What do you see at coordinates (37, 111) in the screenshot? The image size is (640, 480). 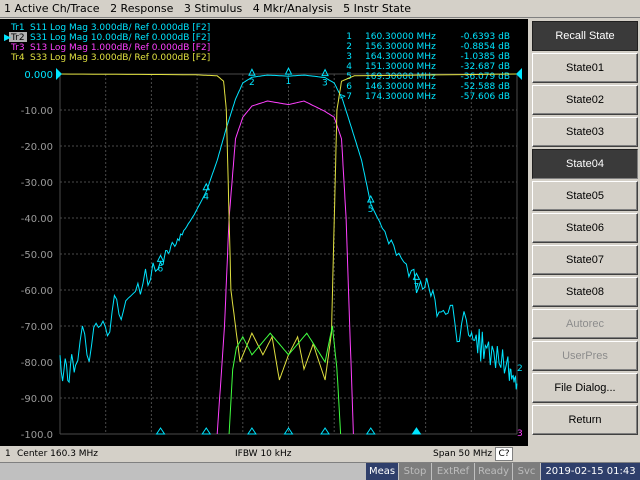 I see `y-tick-label: -10.00` at bounding box center [37, 111].